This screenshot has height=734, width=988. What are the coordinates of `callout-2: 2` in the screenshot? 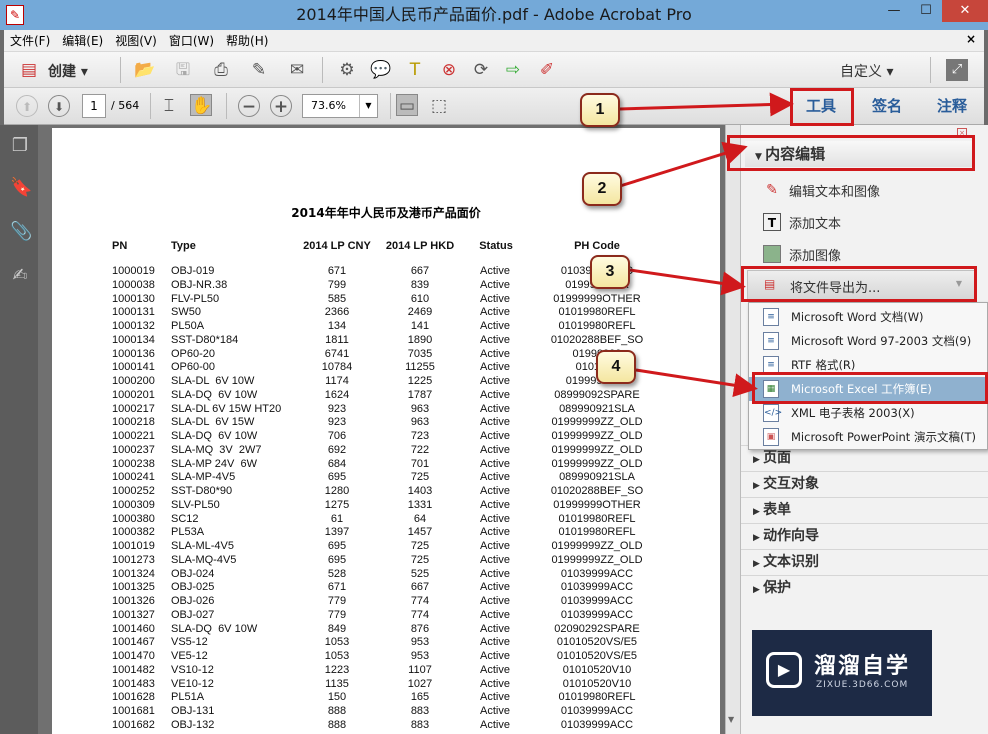 It's located at (602, 189).